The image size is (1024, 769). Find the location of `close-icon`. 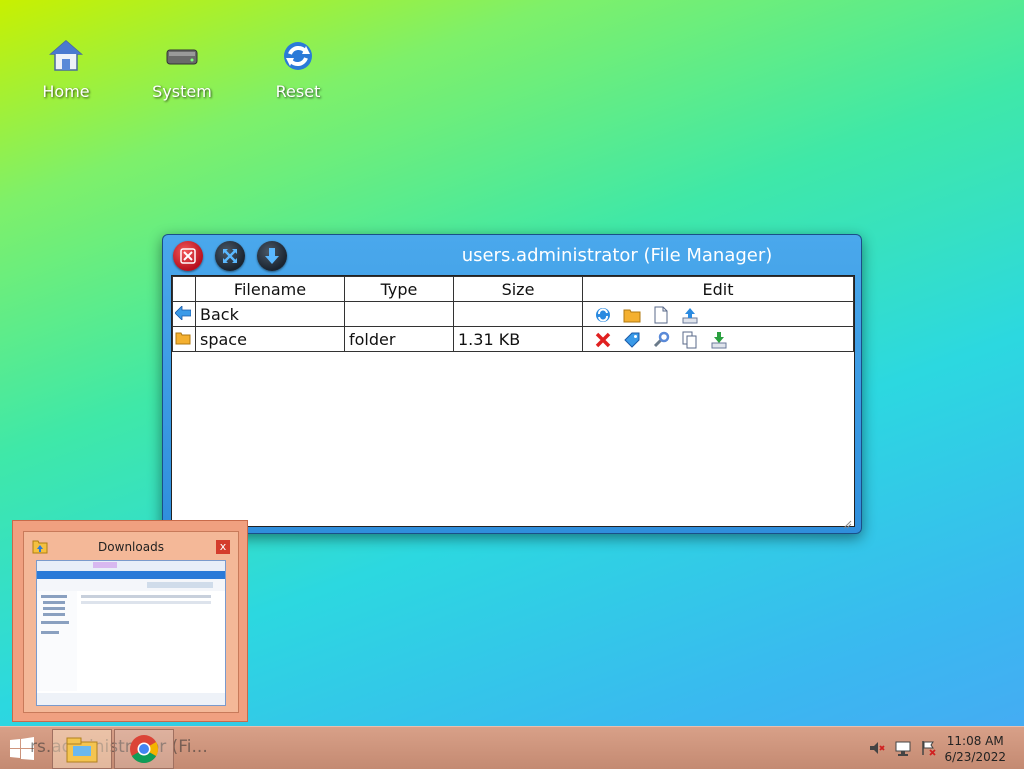

close-icon is located at coordinates (188, 256).